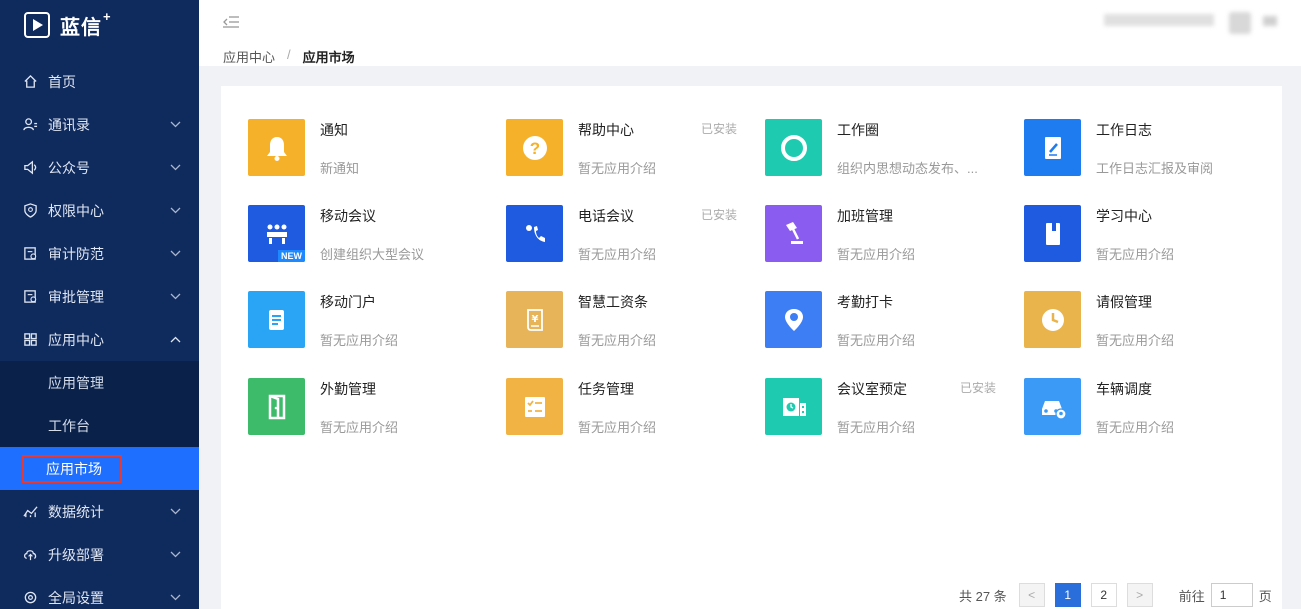 The width and height of the screenshot is (1301, 609). I want to click on breadcrumb: 应用中心 / 应用市场, so click(289, 56).